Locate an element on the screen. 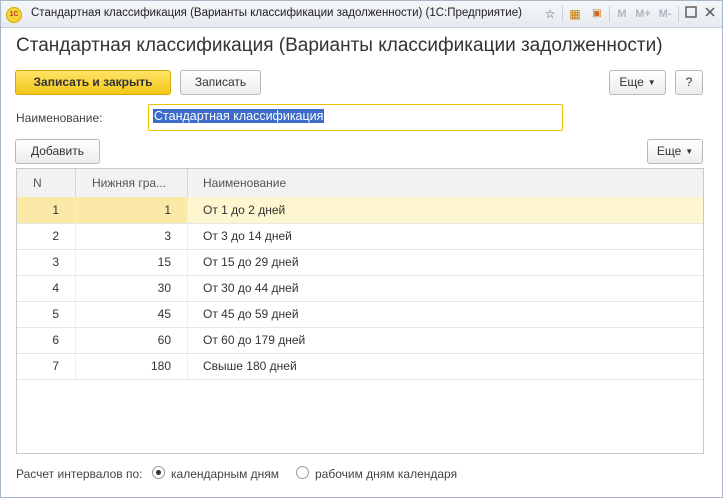 This screenshot has width=723, height=498. name-input: Стандартная классификация is located at coordinates (355, 117).